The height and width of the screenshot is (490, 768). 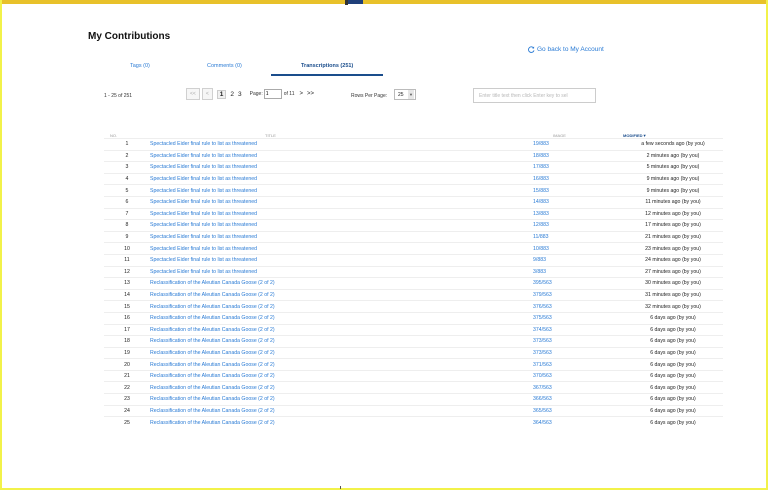 I want to click on back-to-account-link: Go back to My Account, so click(x=566, y=49).